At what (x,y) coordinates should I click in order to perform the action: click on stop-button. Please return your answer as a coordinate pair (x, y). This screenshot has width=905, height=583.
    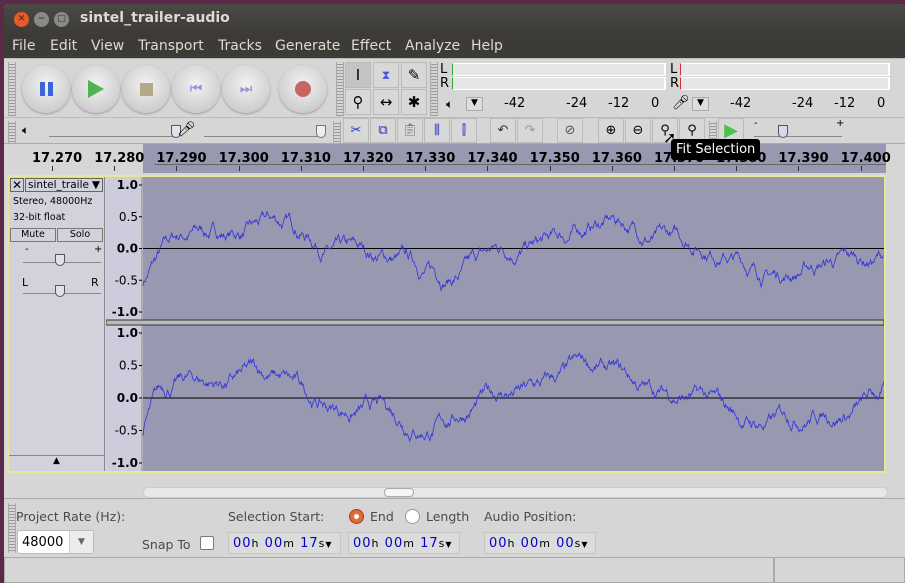
    Looking at the image, I should click on (146, 89).